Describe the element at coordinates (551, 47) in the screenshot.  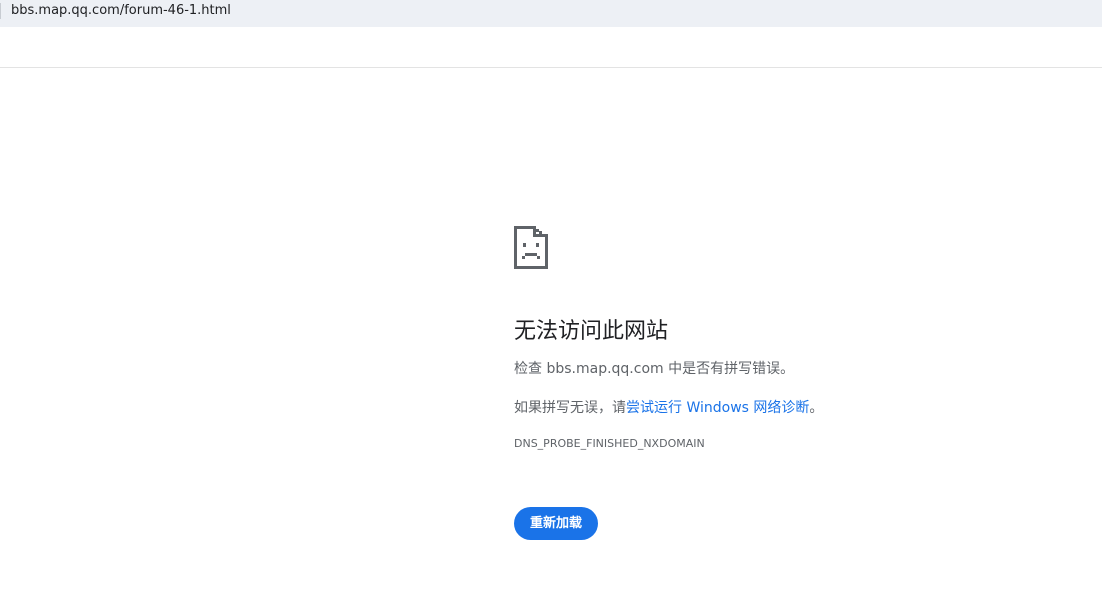
I see `toolbar-strip` at that location.